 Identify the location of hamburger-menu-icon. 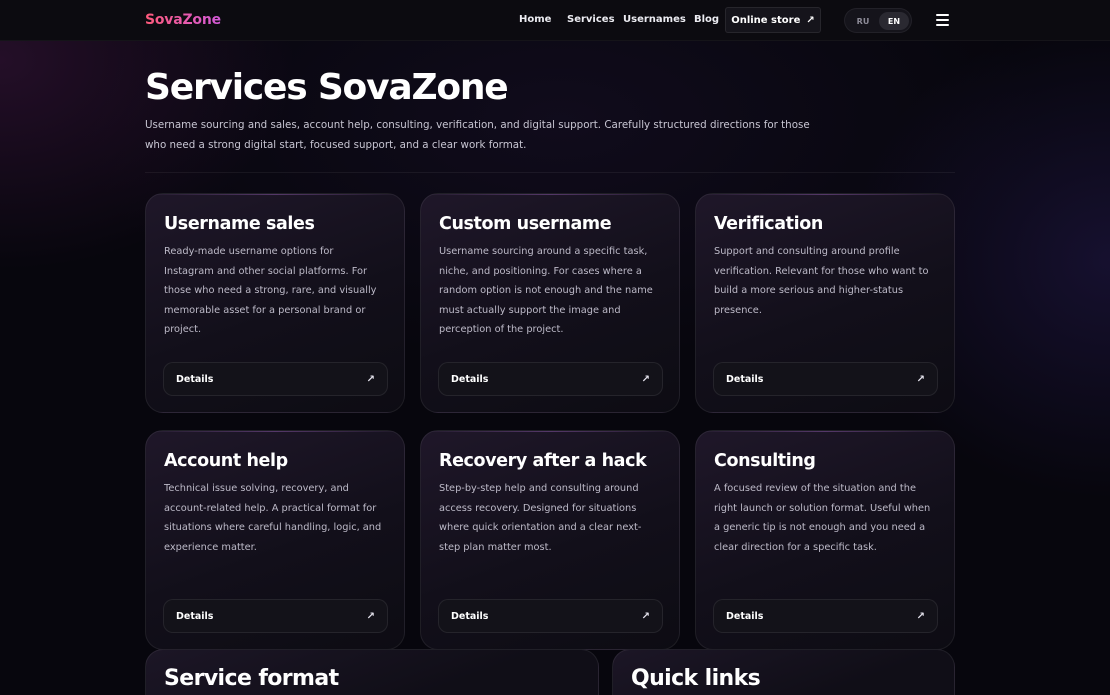
(942, 20).